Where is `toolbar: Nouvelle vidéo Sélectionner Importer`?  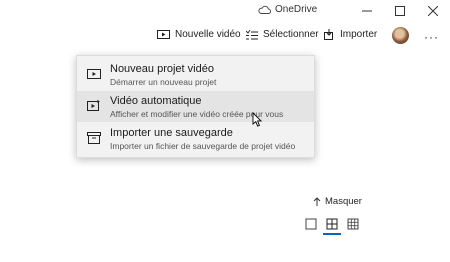
toolbar: Nouvelle vidéo Sélectionner Importer is located at coordinates (225, 37).